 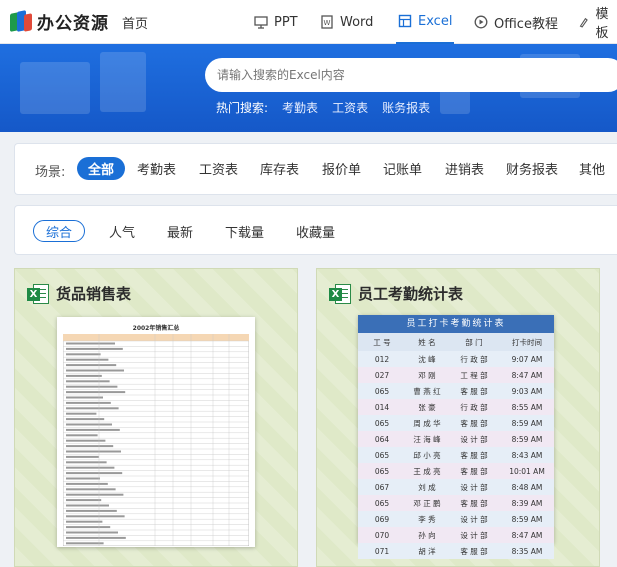 I want to click on table-cell: 工 程 部, so click(x=474, y=375).